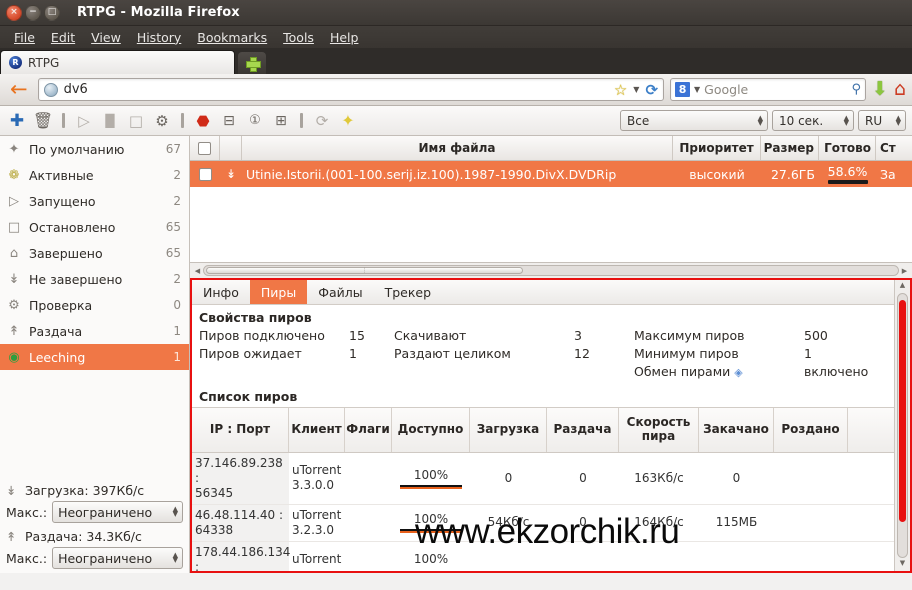 The width and height of the screenshot is (912, 590). I want to click on new-tab-button, so click(252, 63).